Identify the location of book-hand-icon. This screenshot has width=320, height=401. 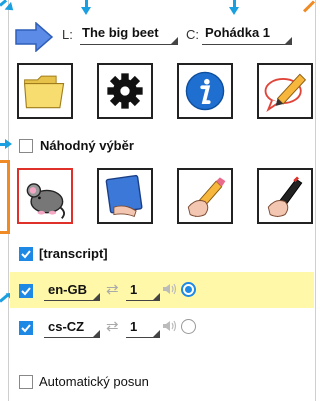
(124, 196).